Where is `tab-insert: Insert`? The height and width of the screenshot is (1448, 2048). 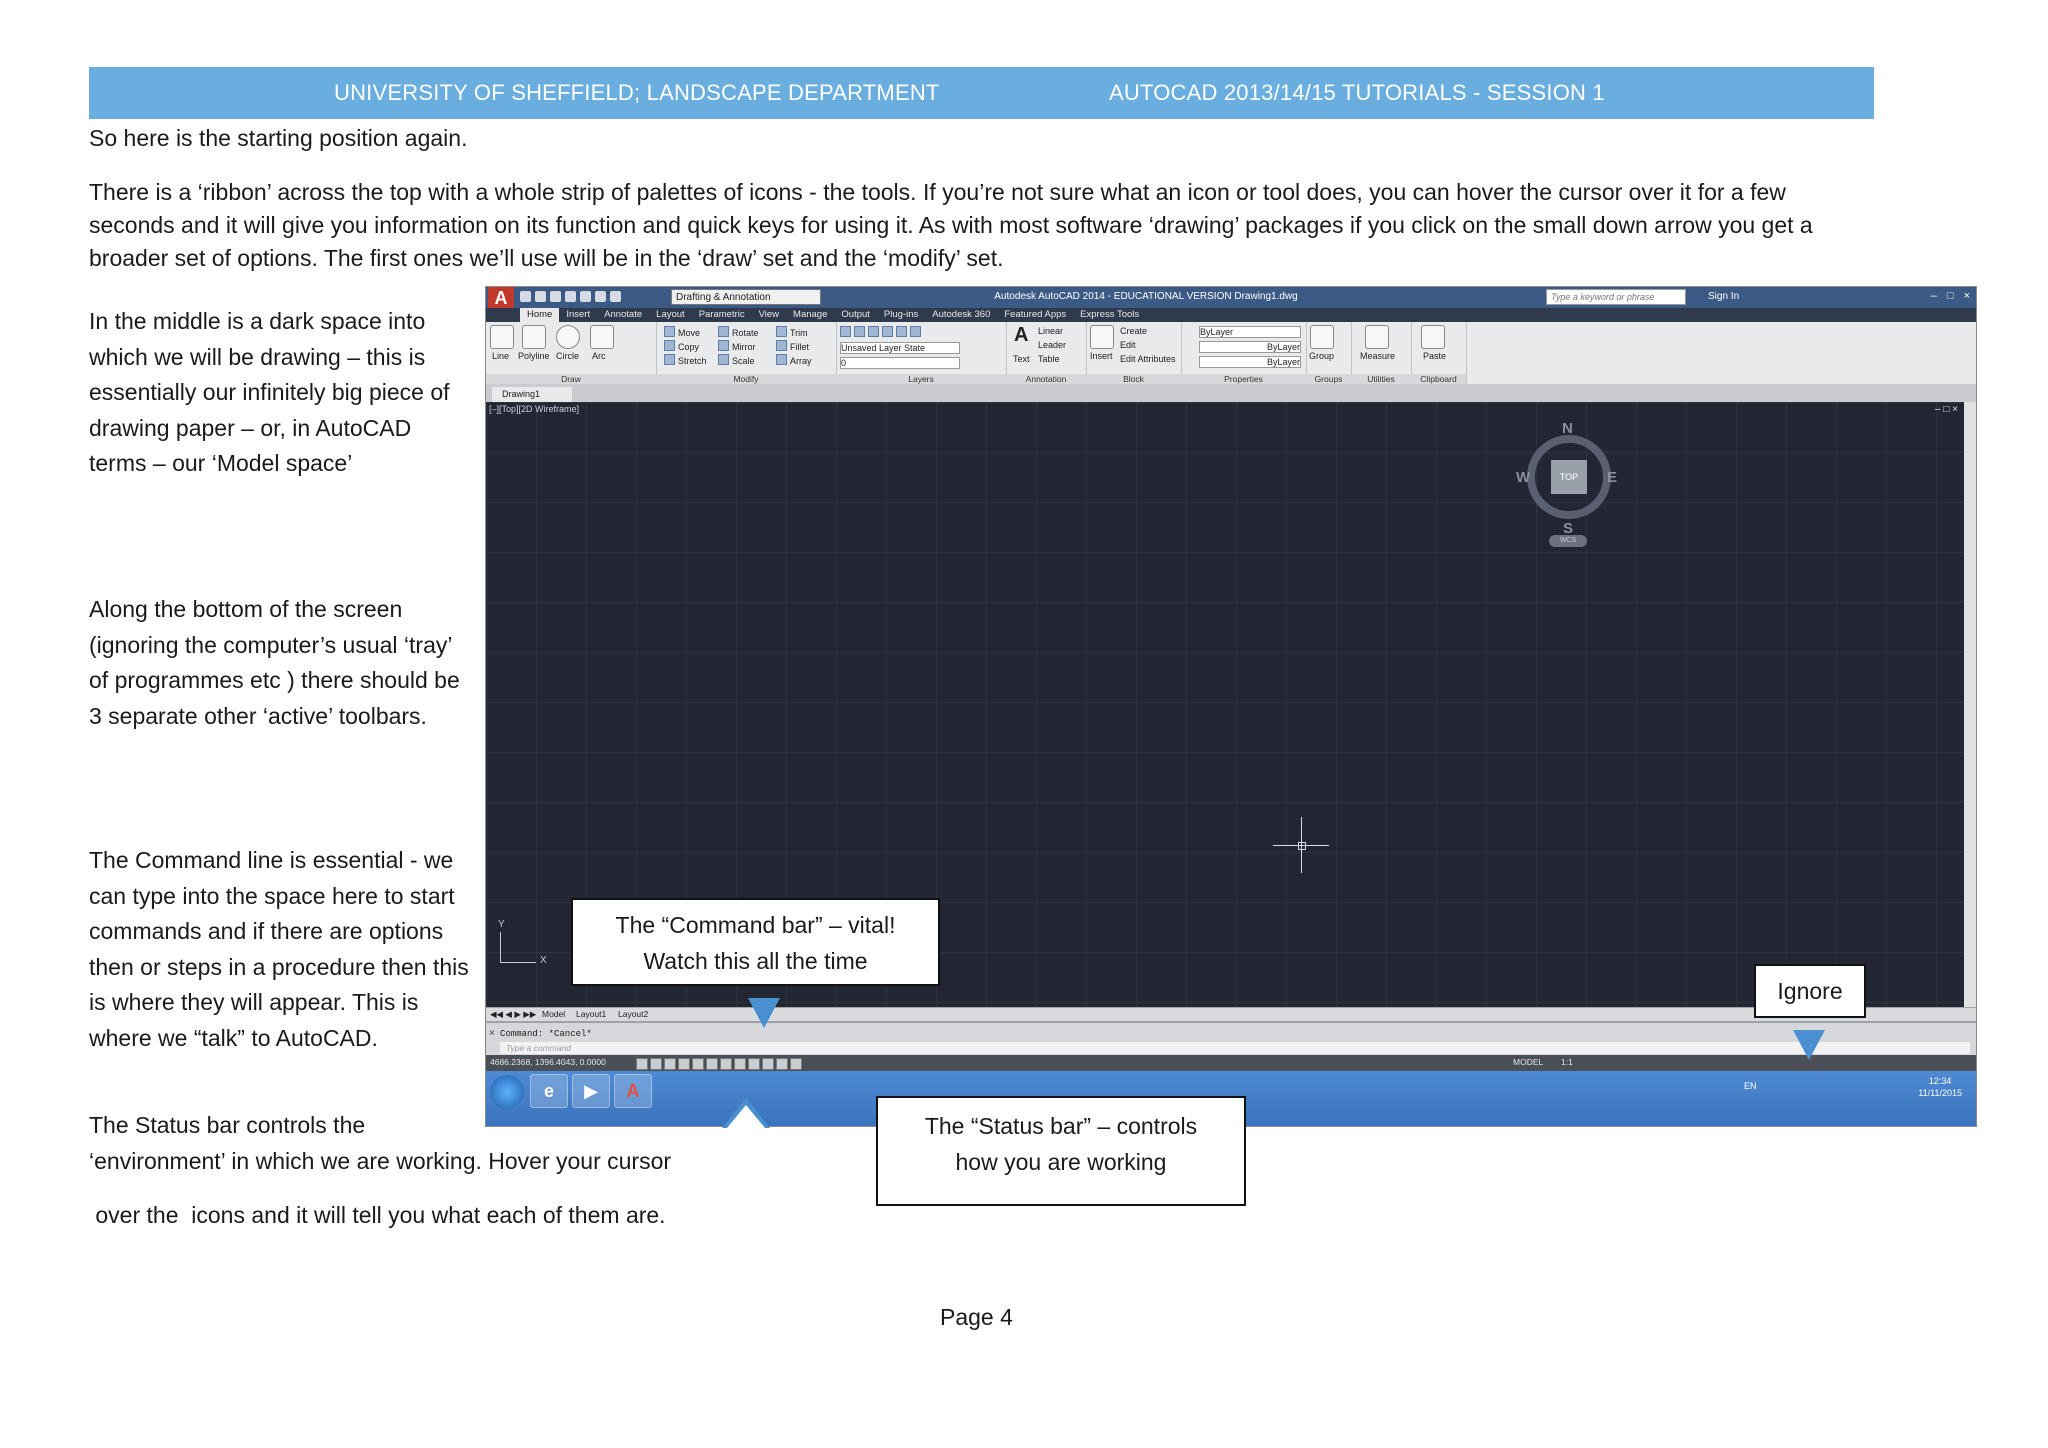
tab-insert: Insert is located at coordinates (578, 315).